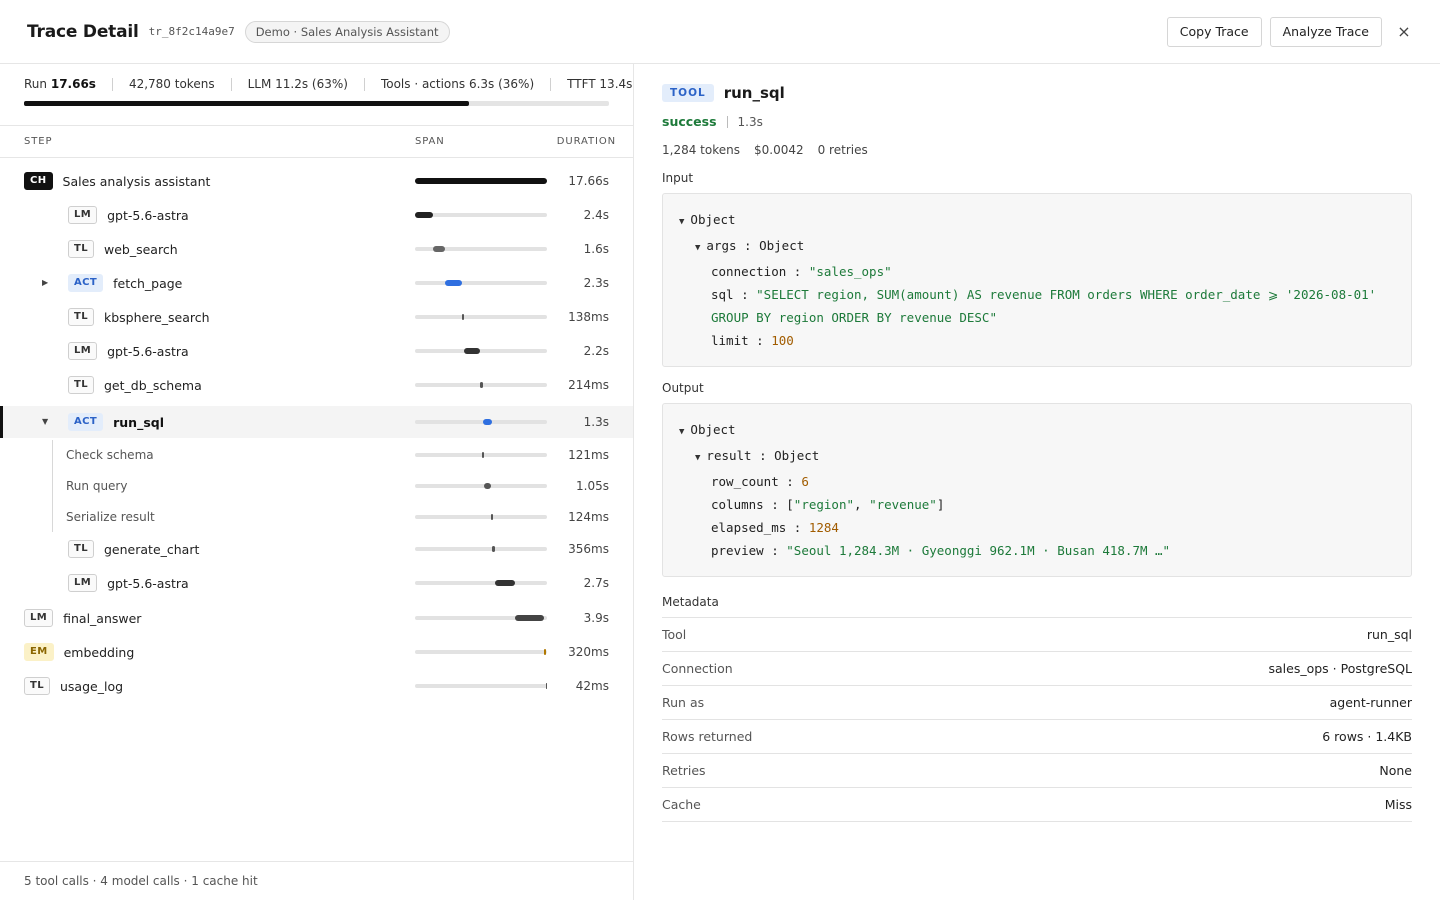  What do you see at coordinates (1398, 804) in the screenshot?
I see `metadata-value: Miss` at bounding box center [1398, 804].